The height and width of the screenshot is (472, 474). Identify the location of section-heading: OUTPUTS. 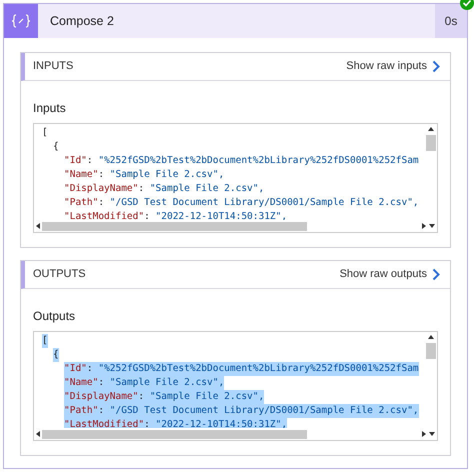
(59, 274).